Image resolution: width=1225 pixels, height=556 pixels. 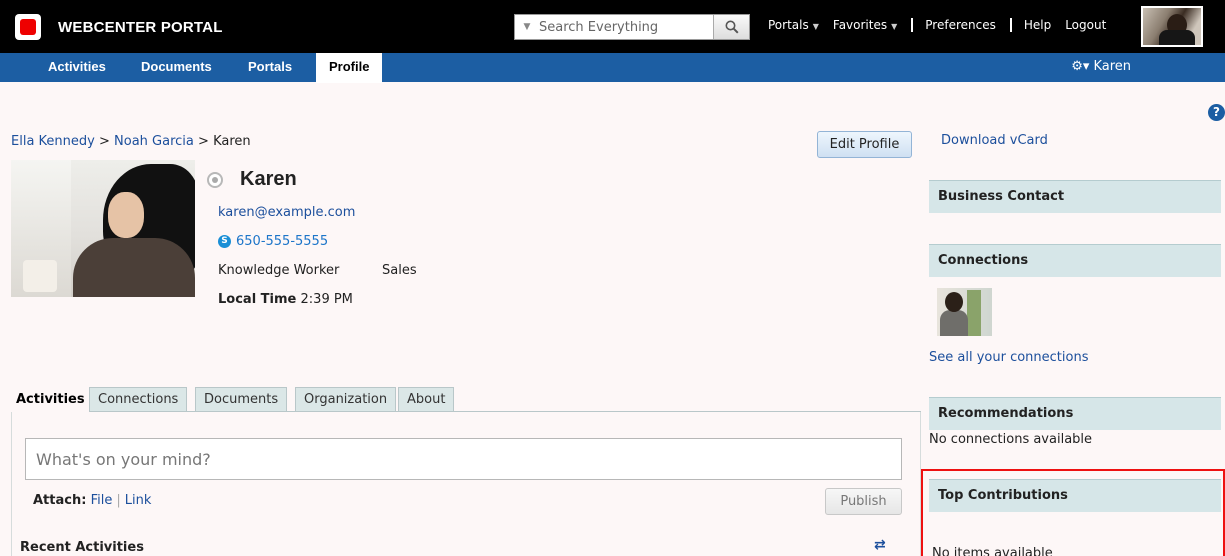 What do you see at coordinates (102, 500) in the screenshot?
I see `attach-file-link: File` at bounding box center [102, 500].